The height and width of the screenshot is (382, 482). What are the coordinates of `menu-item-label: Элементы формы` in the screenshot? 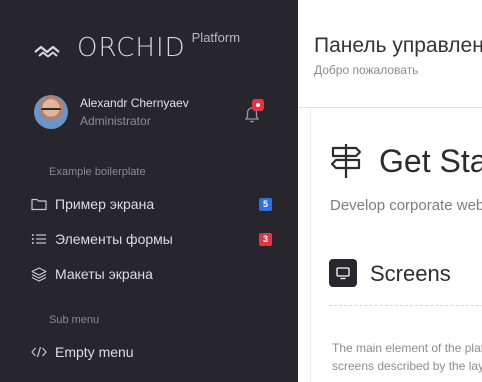 It's located at (114, 239).